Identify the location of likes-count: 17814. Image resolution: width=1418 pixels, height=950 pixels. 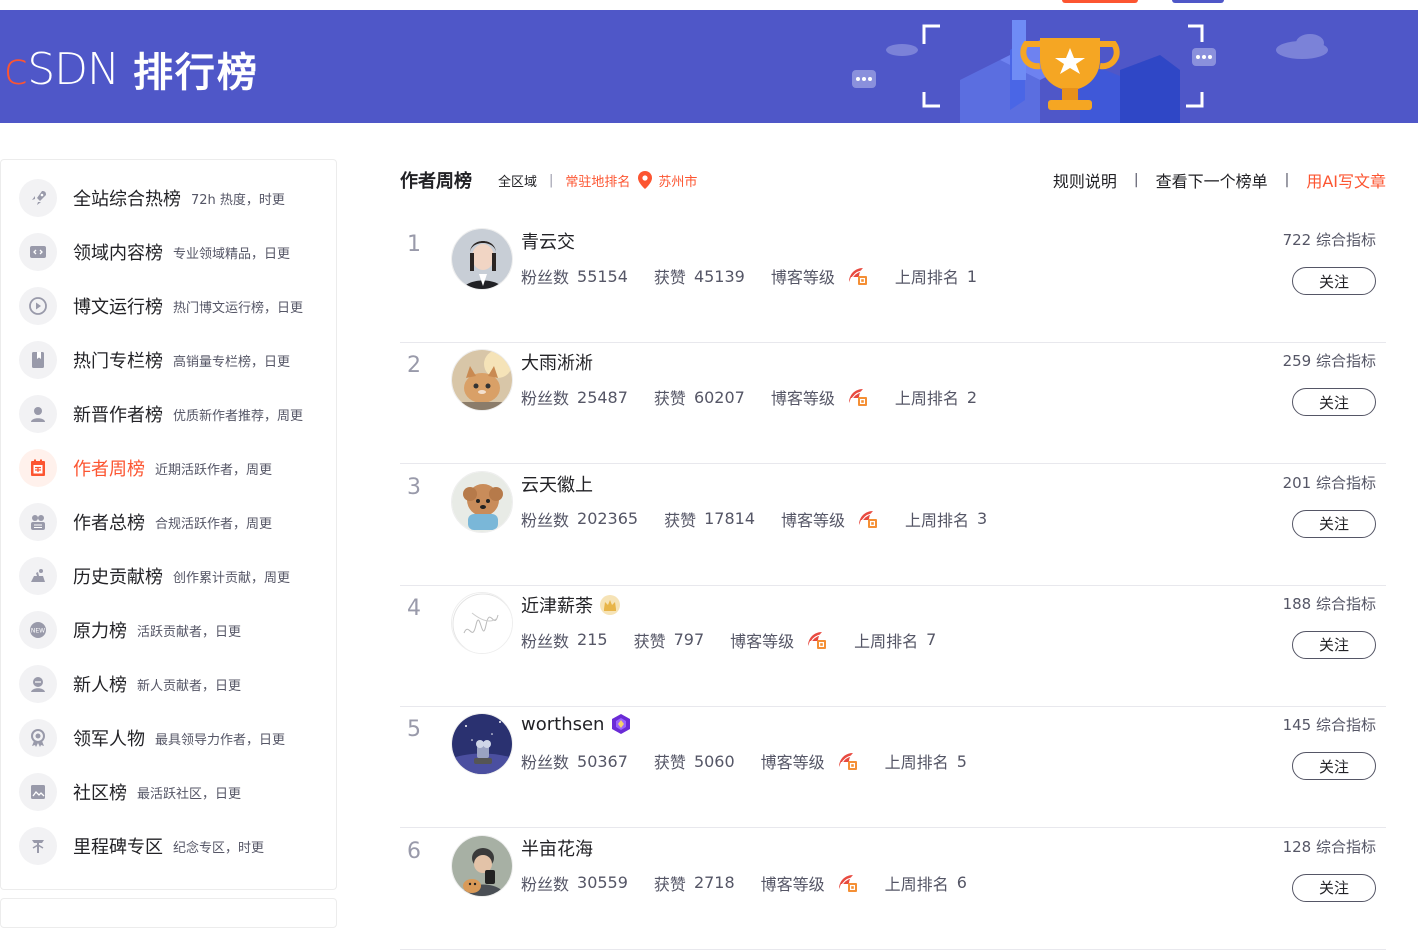
(730, 519).